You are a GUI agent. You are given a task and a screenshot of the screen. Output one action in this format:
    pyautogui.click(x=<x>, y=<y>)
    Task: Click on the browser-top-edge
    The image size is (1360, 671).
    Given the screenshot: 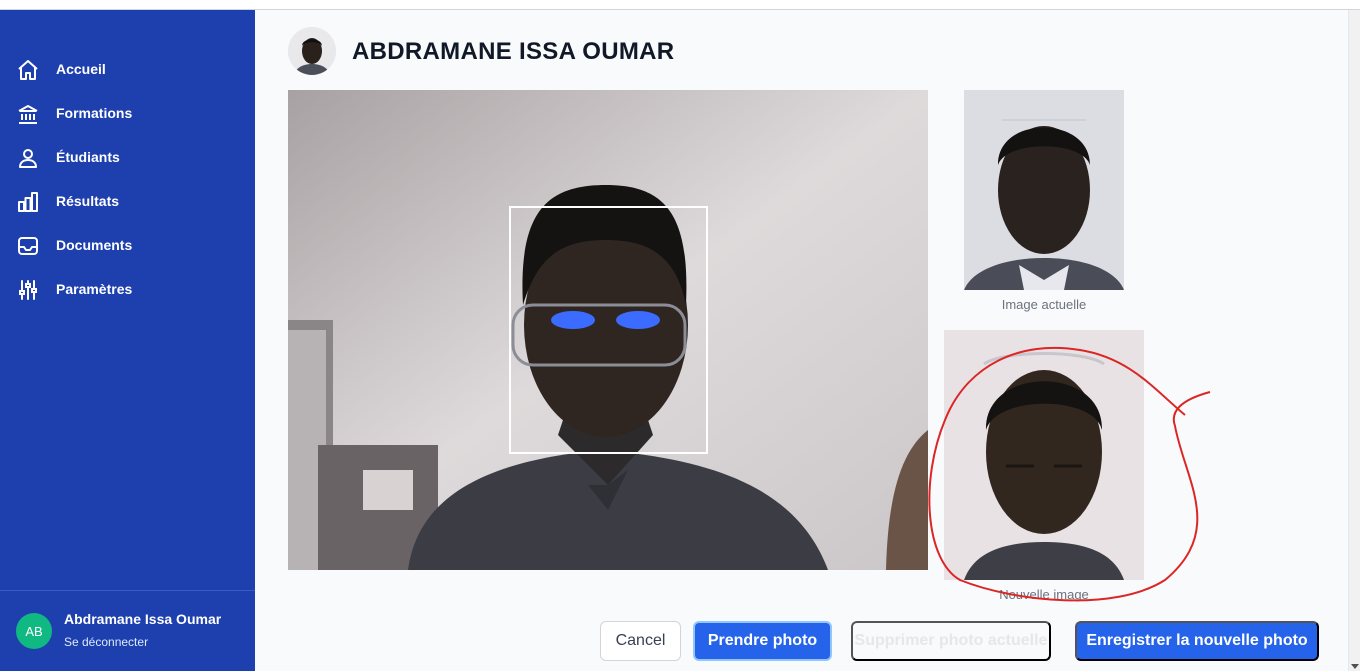 What is the action you would take?
    pyautogui.click(x=680, y=5)
    